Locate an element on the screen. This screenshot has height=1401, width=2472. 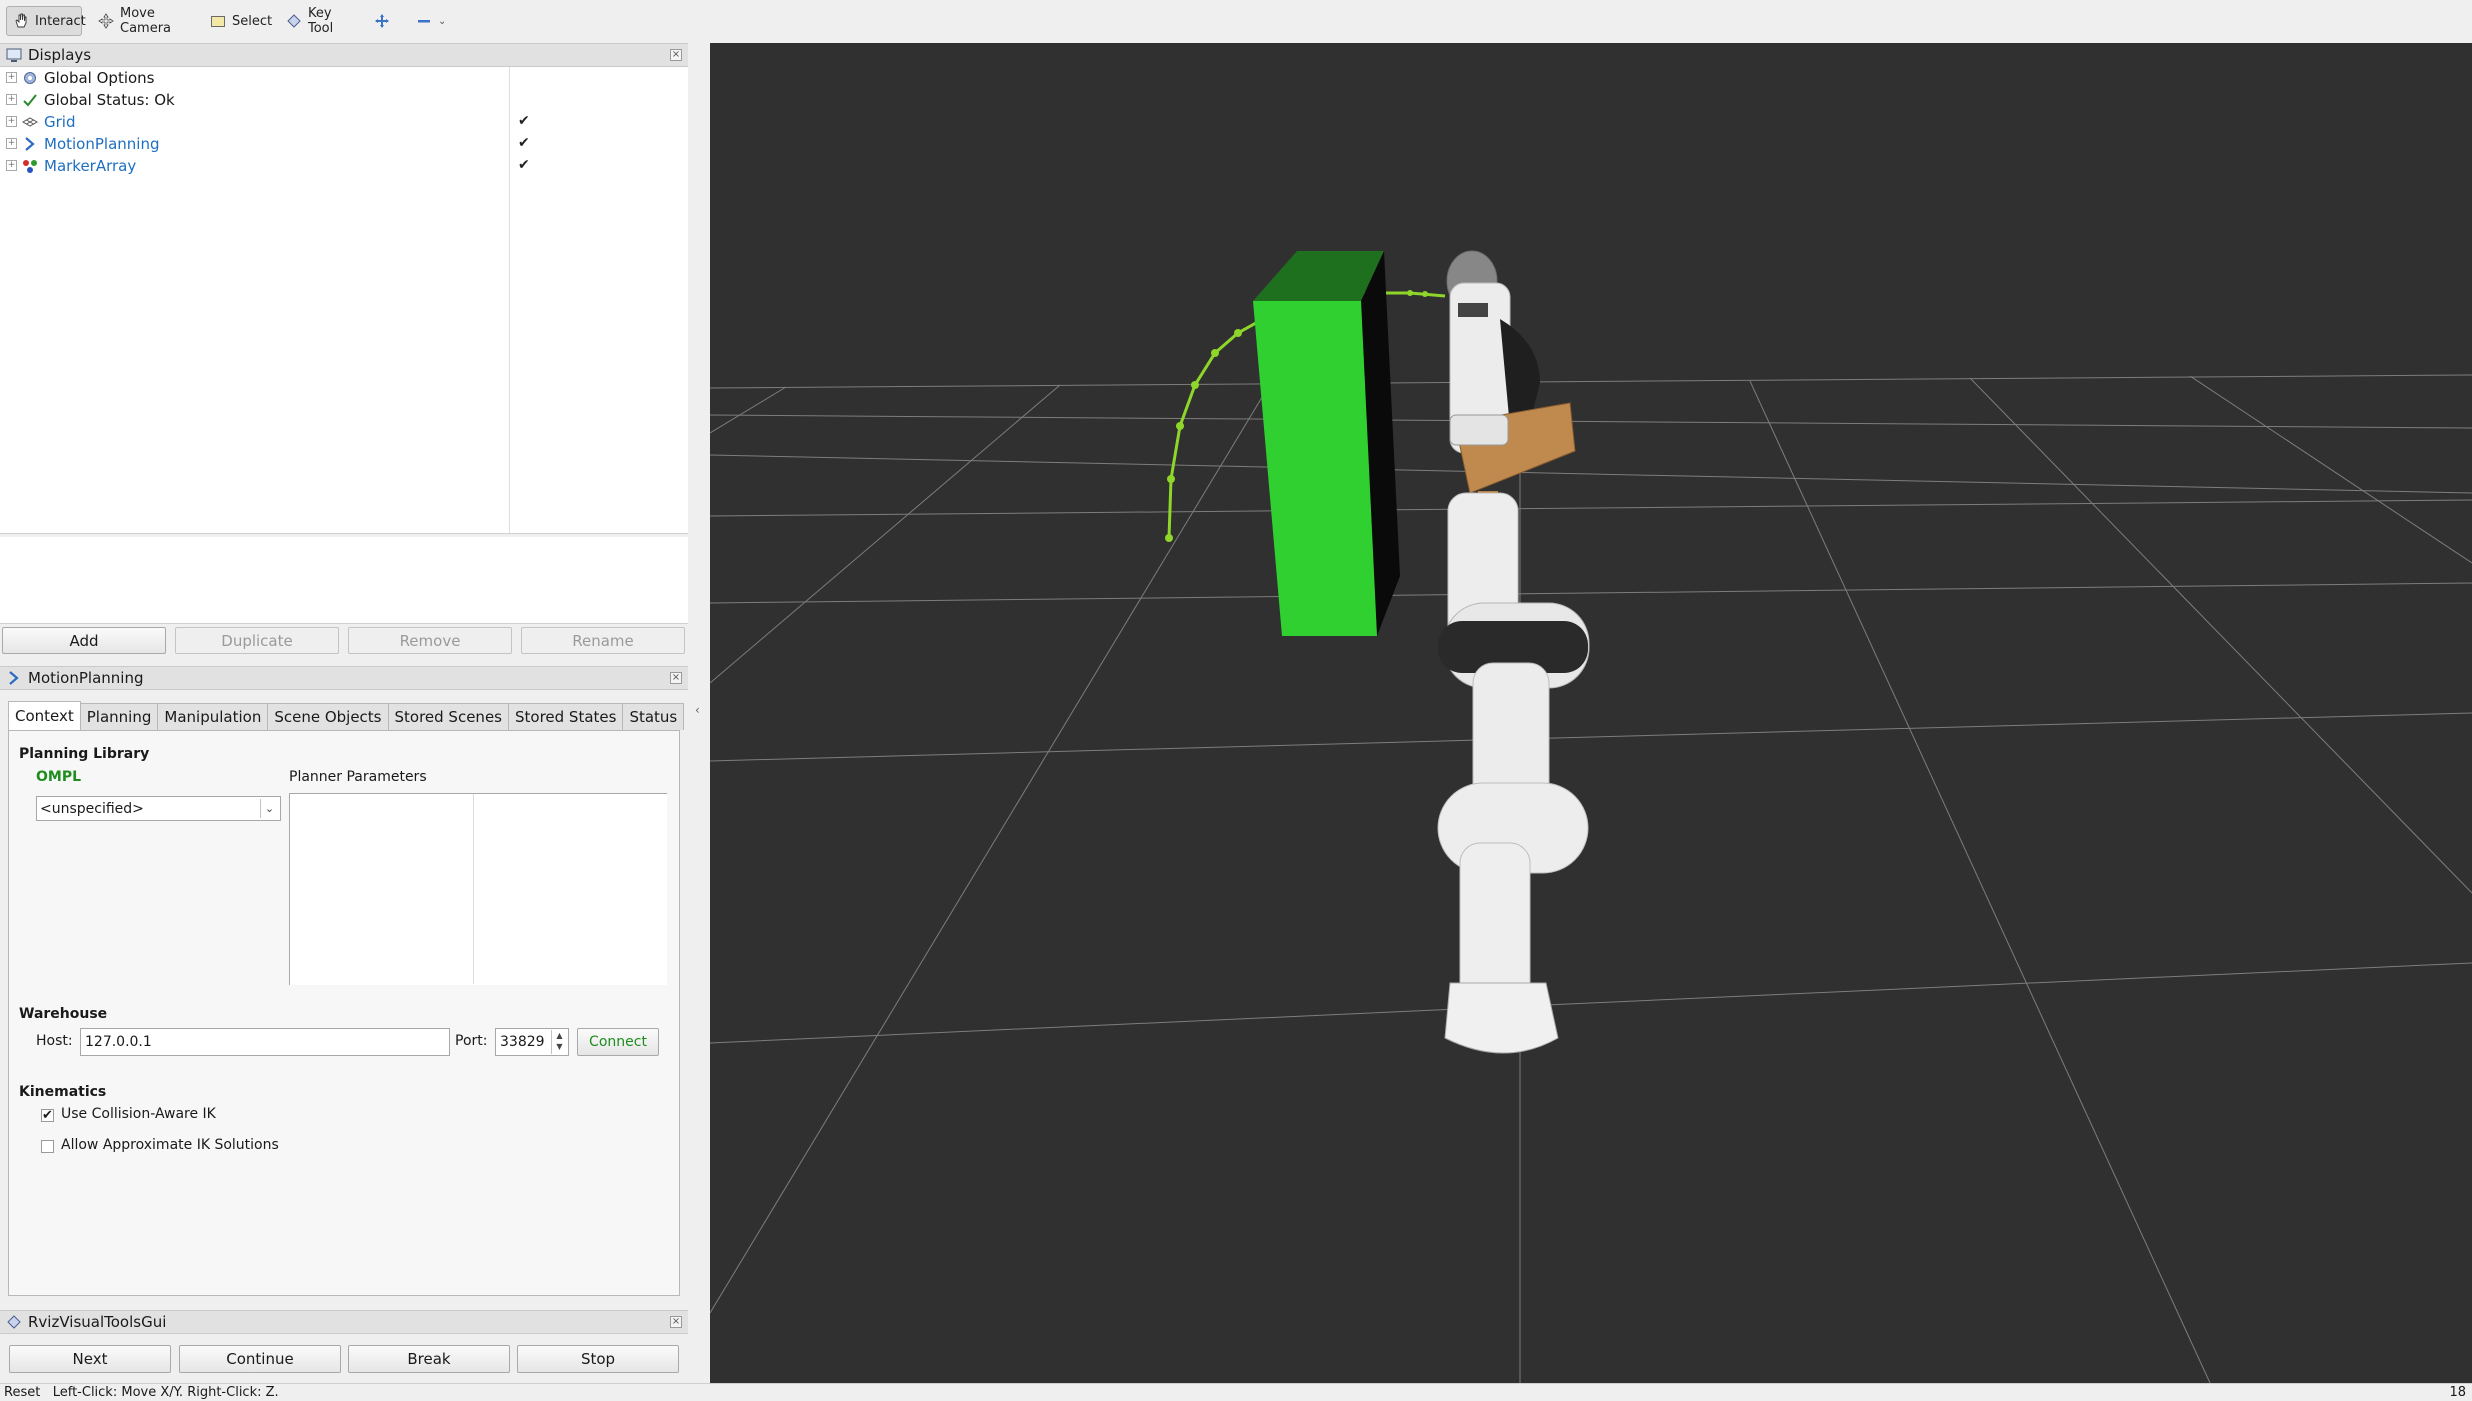
break-button: Break is located at coordinates (429, 1359).